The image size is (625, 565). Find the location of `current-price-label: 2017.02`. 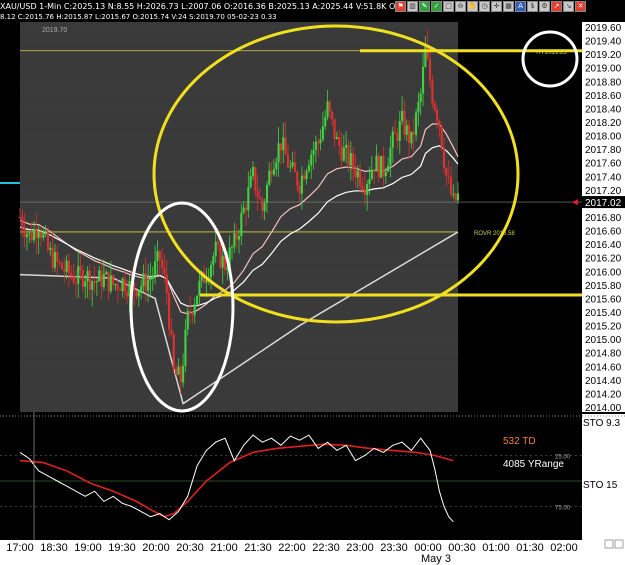

current-price-label: 2017.02 is located at coordinates (603, 203).